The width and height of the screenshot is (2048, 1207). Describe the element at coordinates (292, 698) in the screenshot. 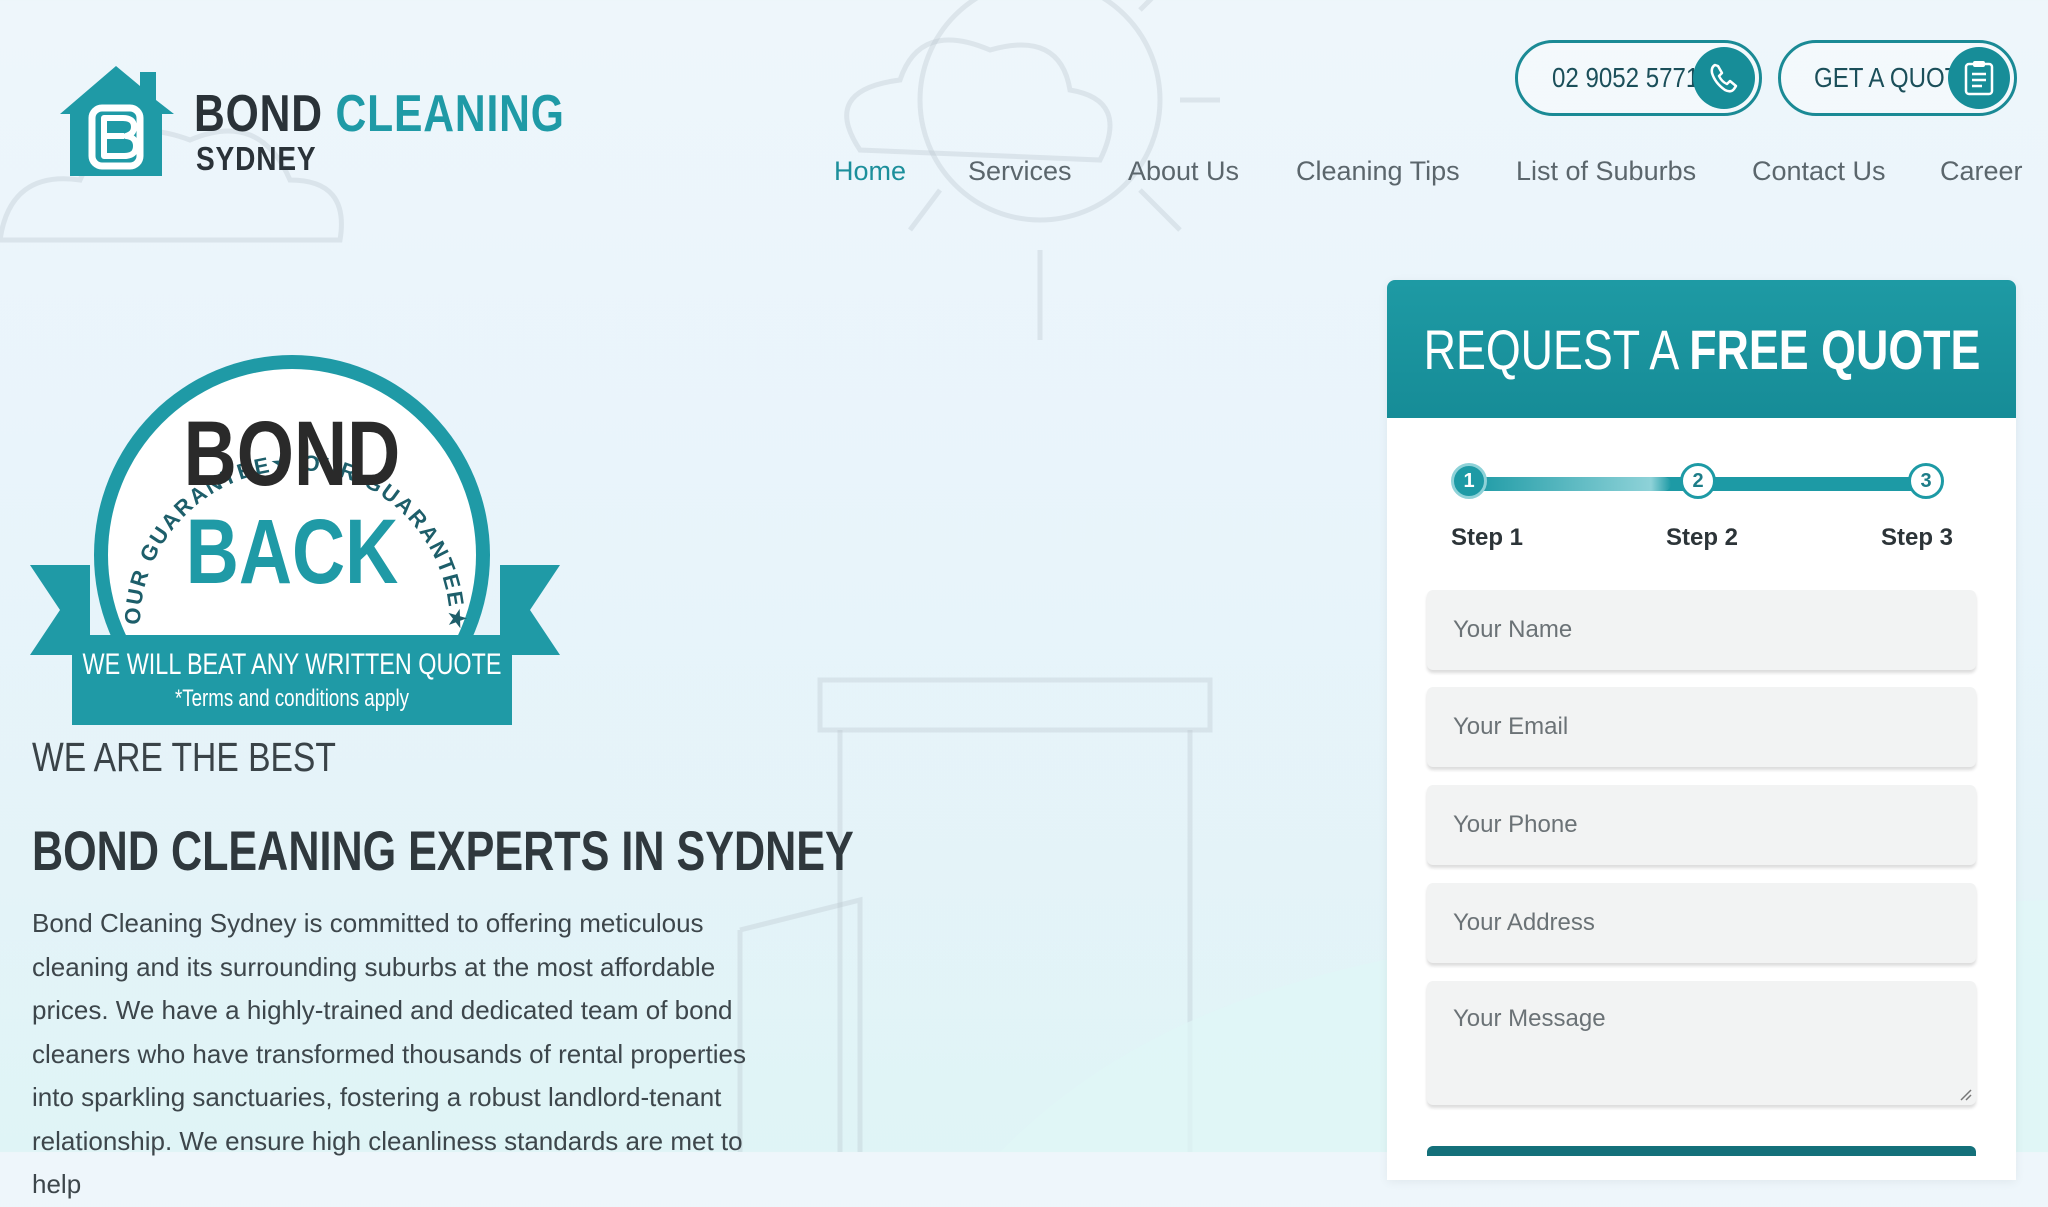

I see `badge-ribbon-line-2: *Terms and conditions apply` at that location.